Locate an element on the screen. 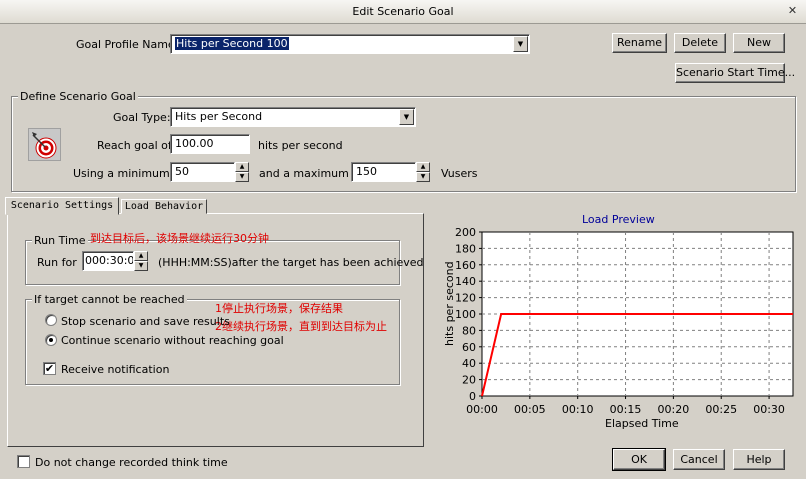  continue-scenario-label: Continue scenario without reaching goal is located at coordinates (172, 340).